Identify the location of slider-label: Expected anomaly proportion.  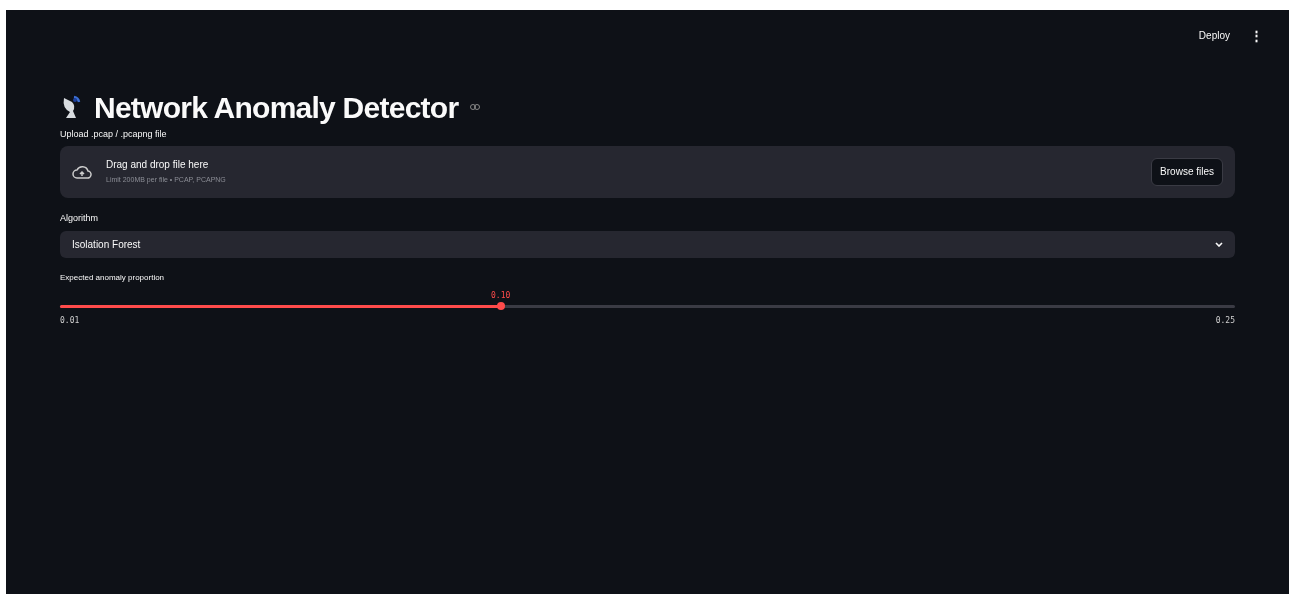
(113, 278).